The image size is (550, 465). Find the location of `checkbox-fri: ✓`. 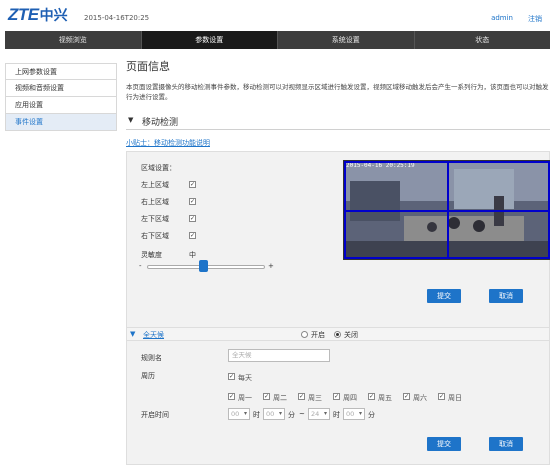

checkbox-fri: ✓ is located at coordinates (371, 396).